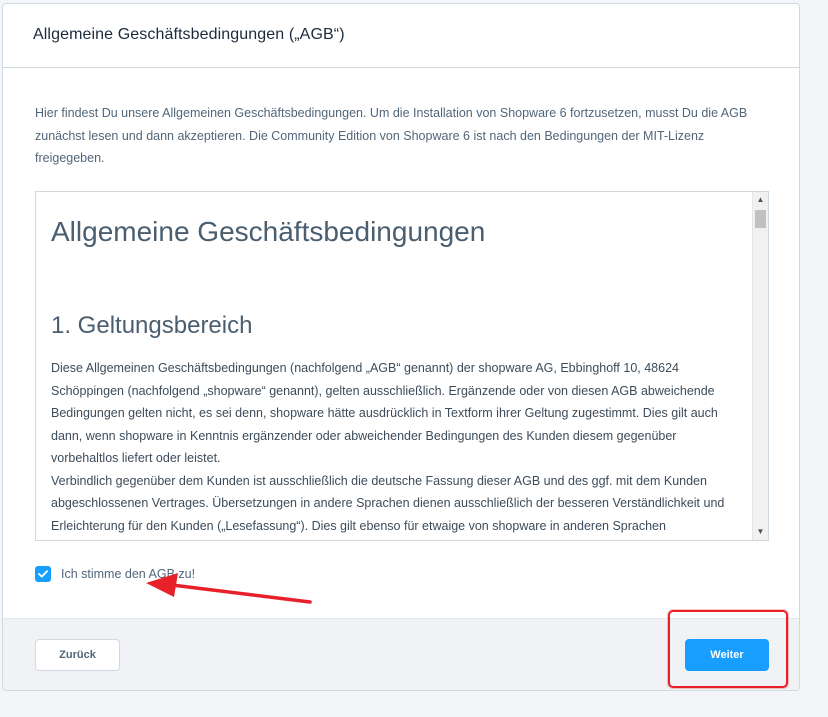 Image resolution: width=828 pixels, height=717 pixels. Describe the element at coordinates (760, 532) in the screenshot. I see `arrow-down-icon: ▼` at that location.